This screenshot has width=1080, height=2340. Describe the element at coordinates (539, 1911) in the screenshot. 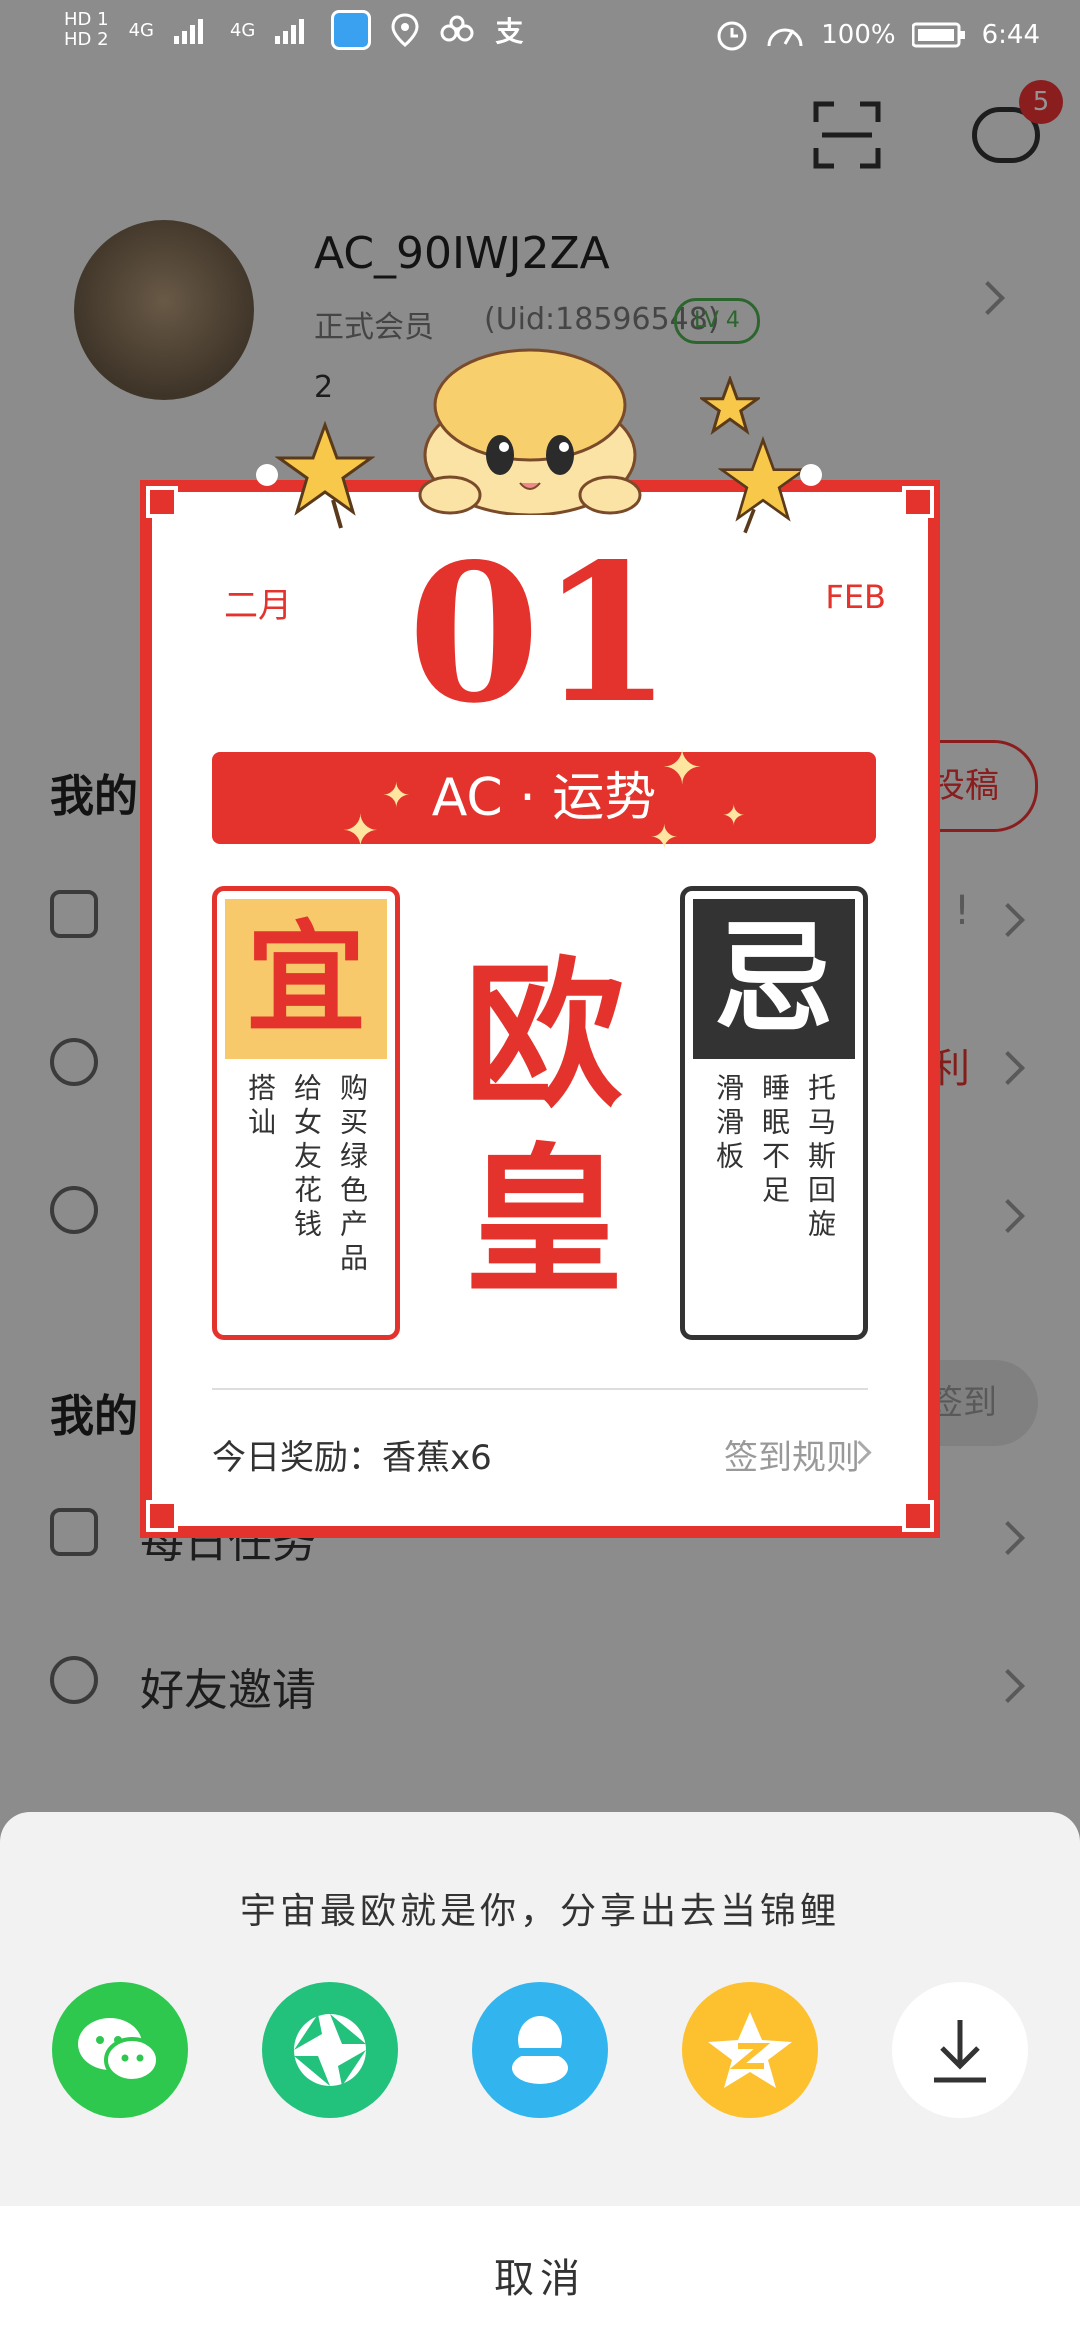

I see `share-title: 宇宙最欧就是你，分享出去当锦鲤` at that location.